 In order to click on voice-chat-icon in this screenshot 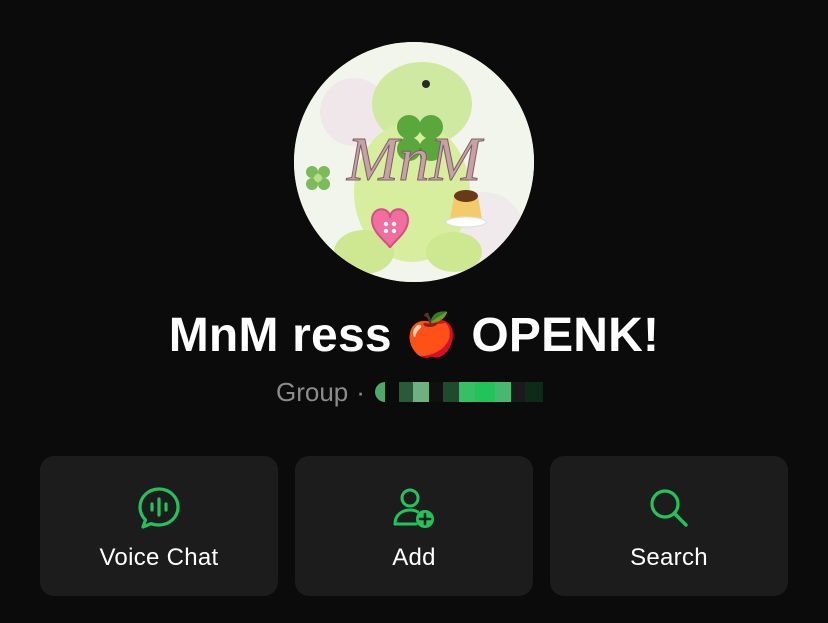, I will do `click(159, 508)`.